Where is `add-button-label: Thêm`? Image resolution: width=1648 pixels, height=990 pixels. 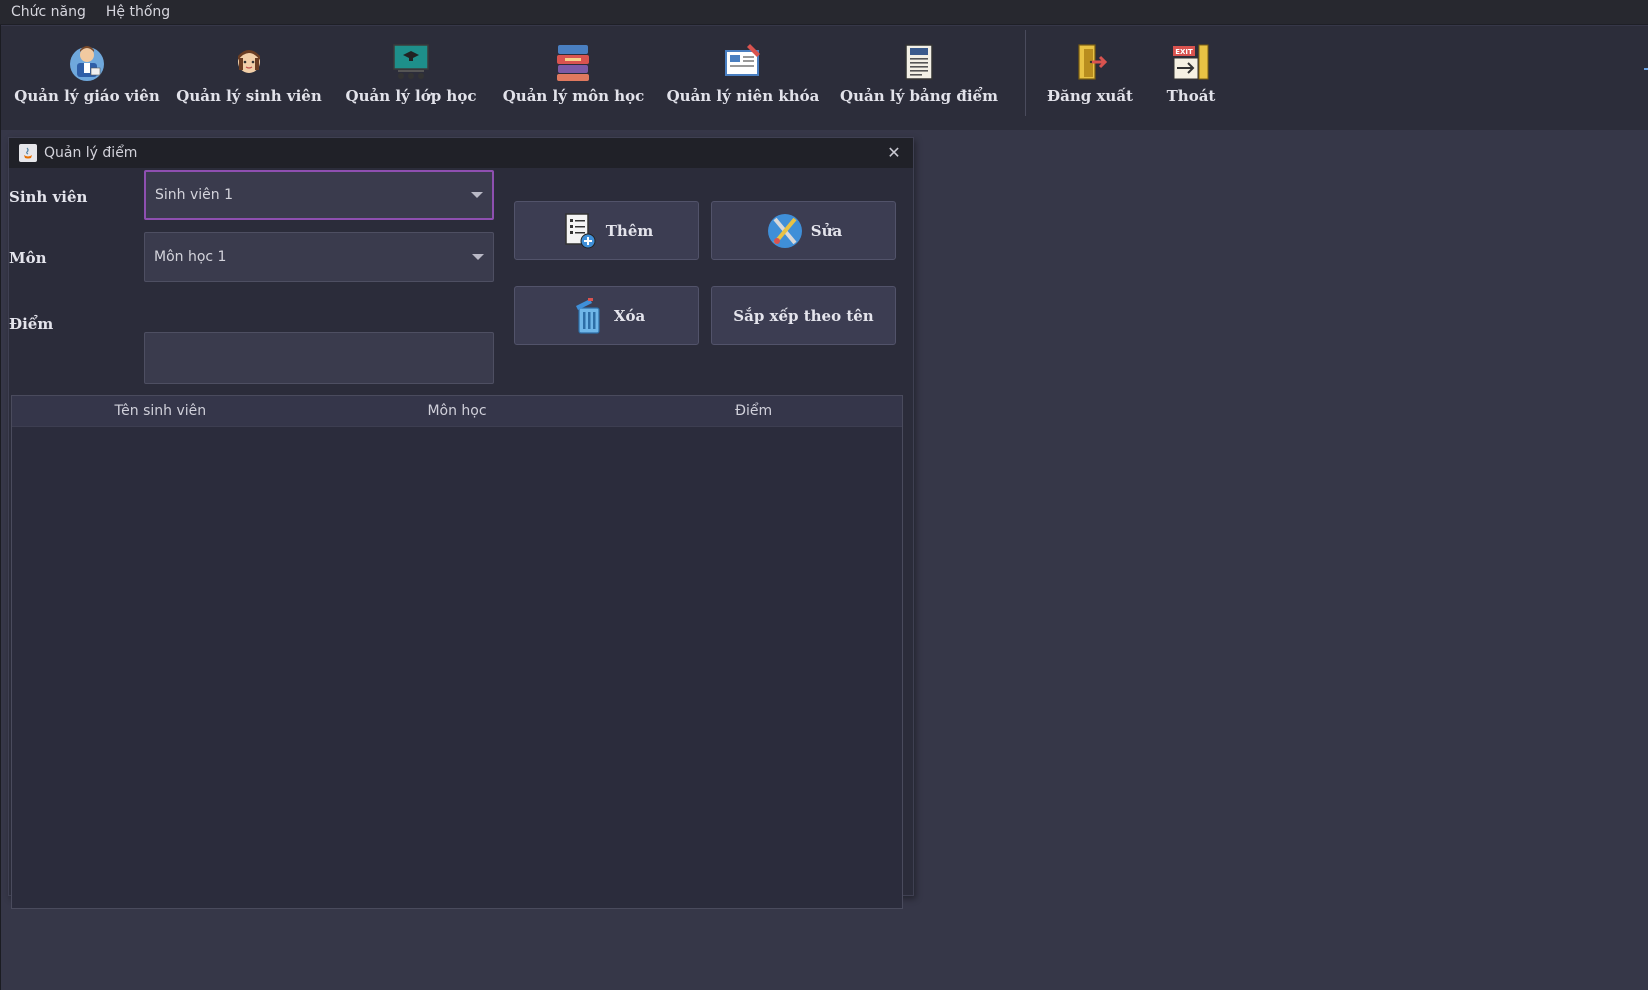
add-button-label: Thêm is located at coordinates (629, 230).